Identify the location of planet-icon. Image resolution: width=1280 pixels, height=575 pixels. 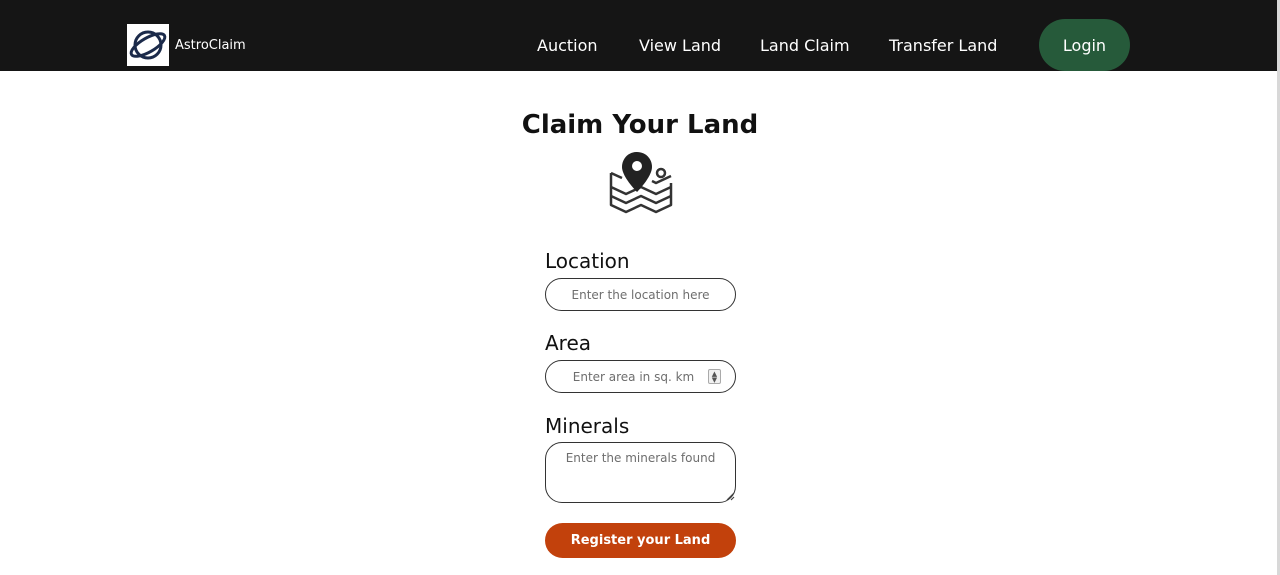
(148, 45).